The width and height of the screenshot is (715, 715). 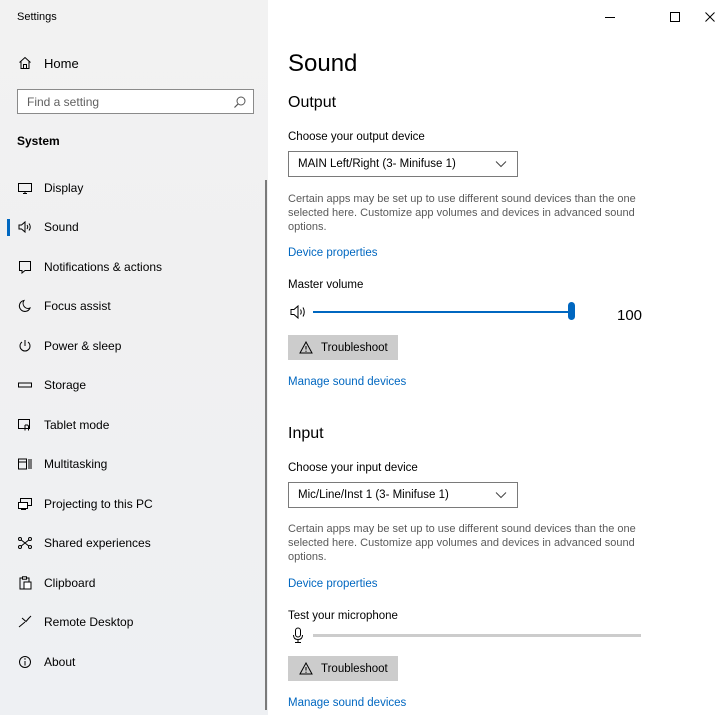 What do you see at coordinates (65, 385) in the screenshot?
I see `sidebar-item-label: Storage` at bounding box center [65, 385].